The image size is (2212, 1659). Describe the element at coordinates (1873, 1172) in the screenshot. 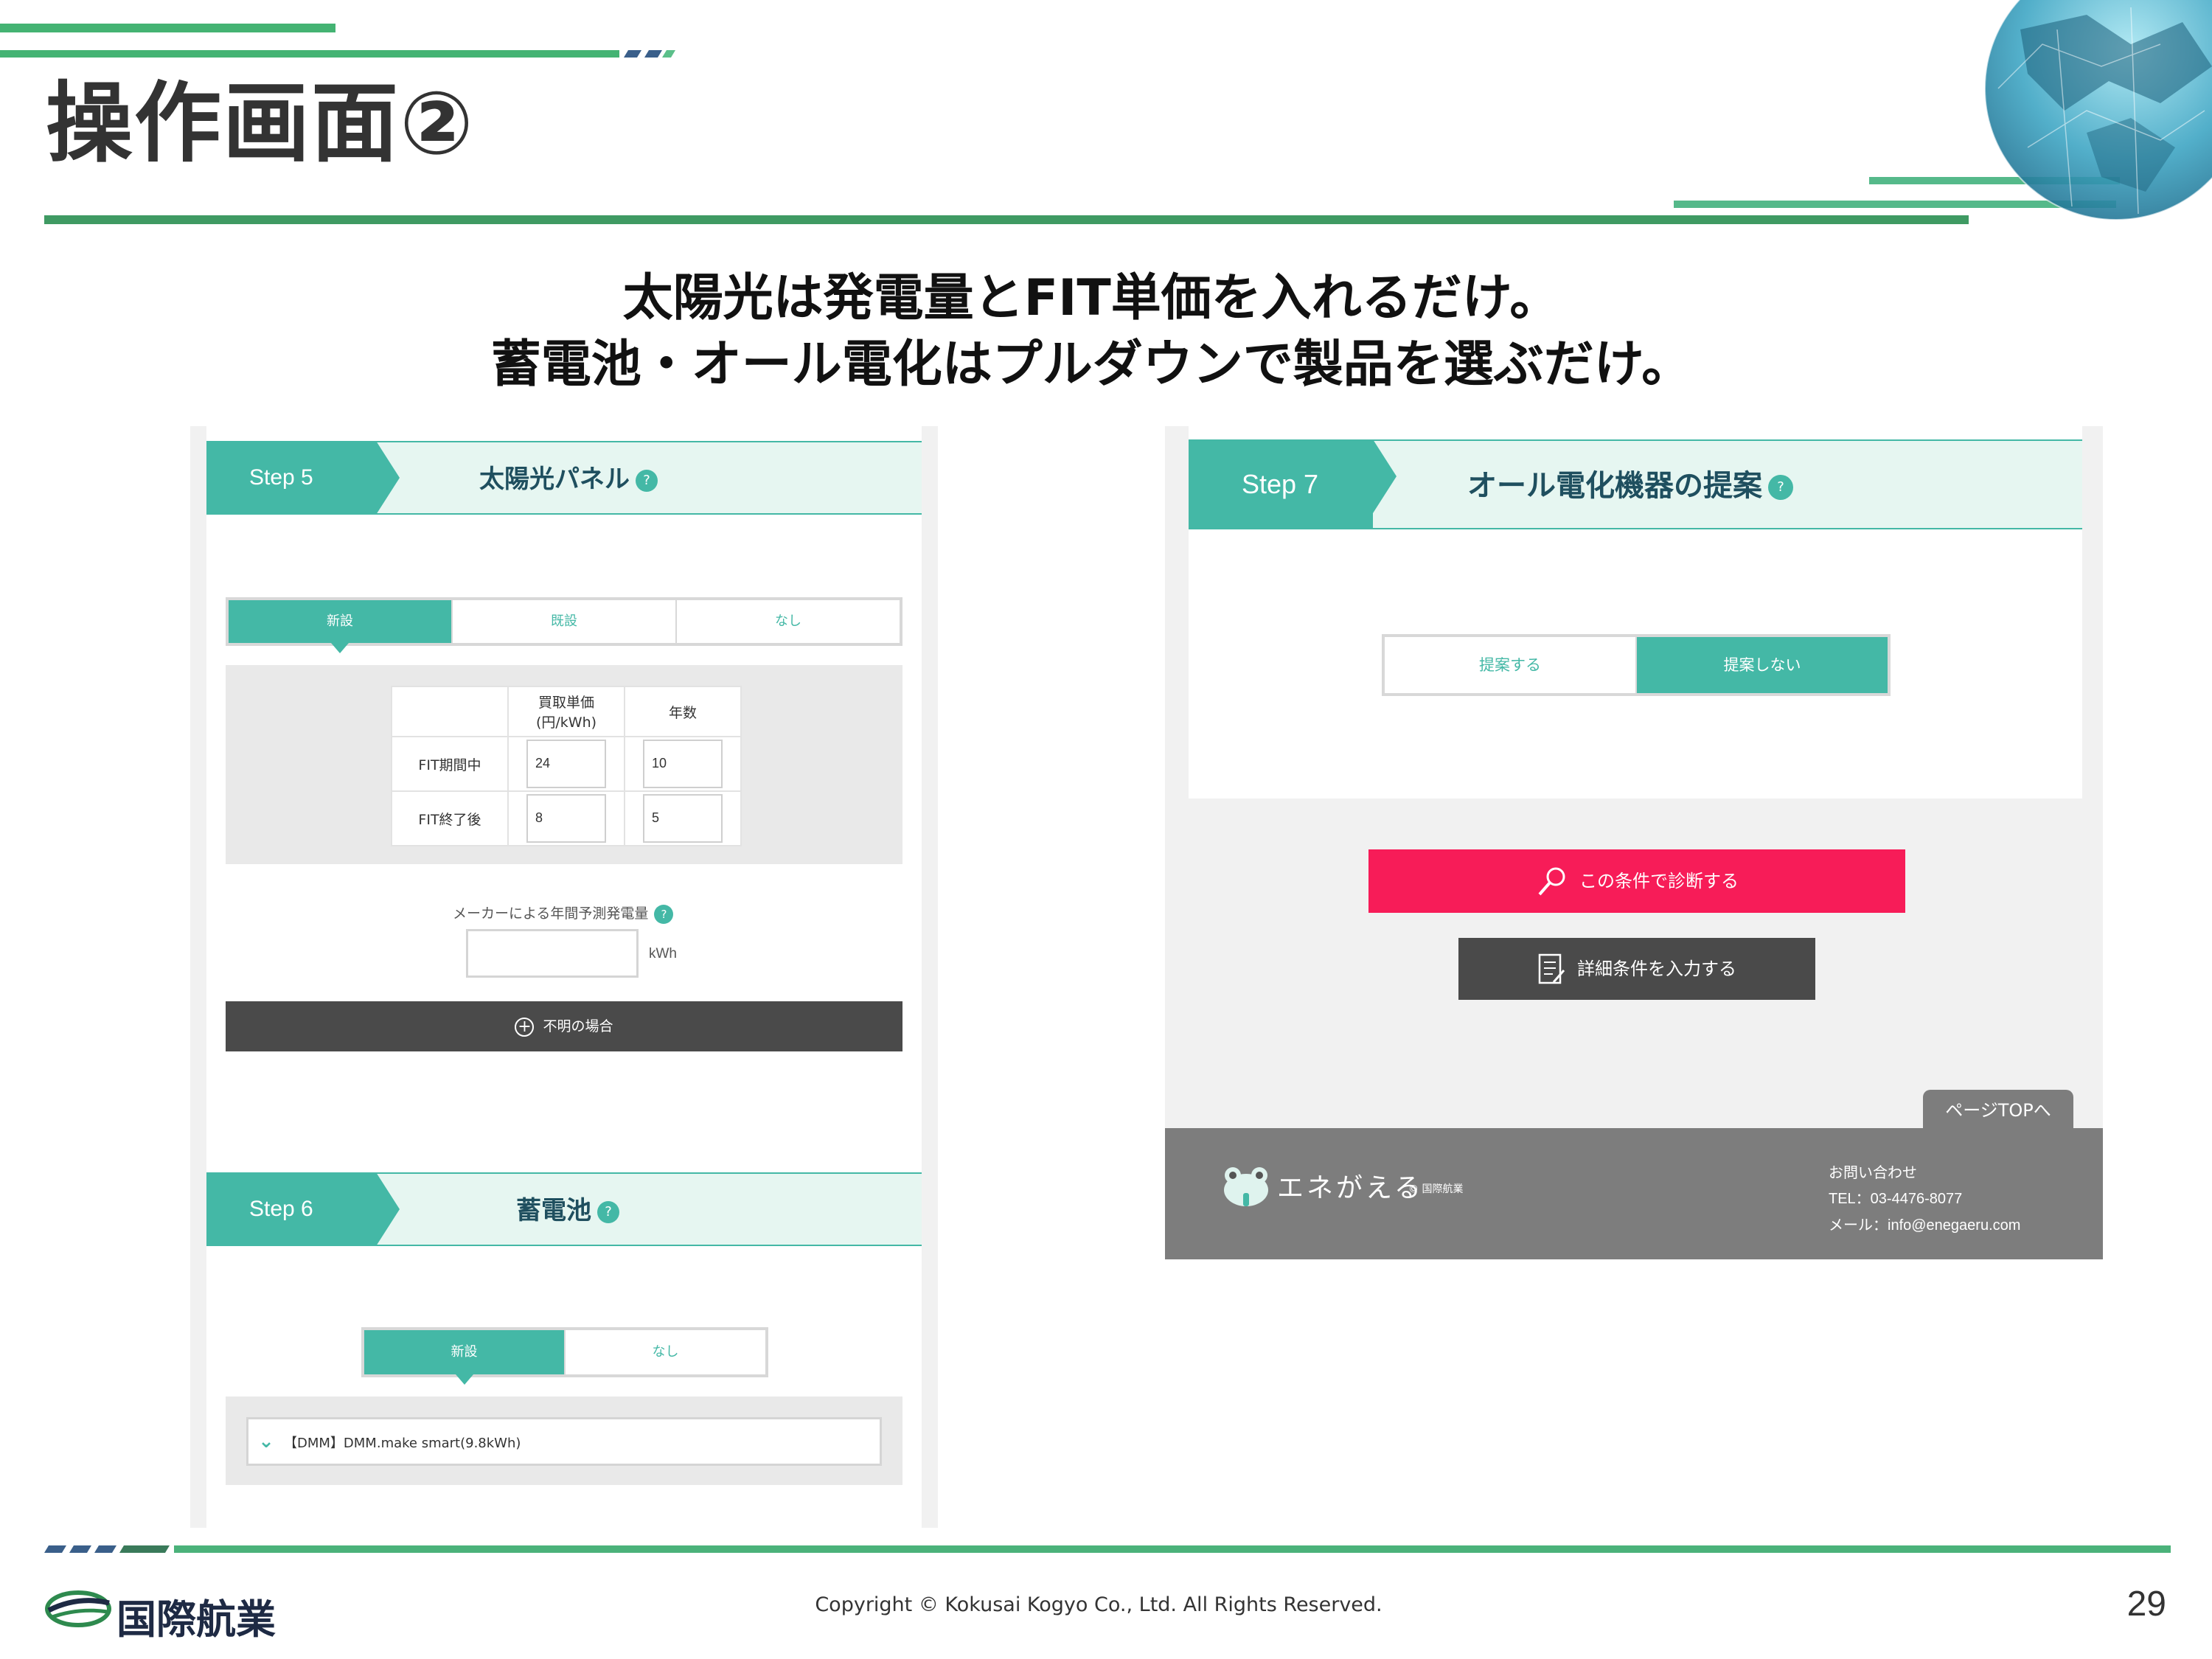

I see `contact-heading: お問い合わせ` at that location.